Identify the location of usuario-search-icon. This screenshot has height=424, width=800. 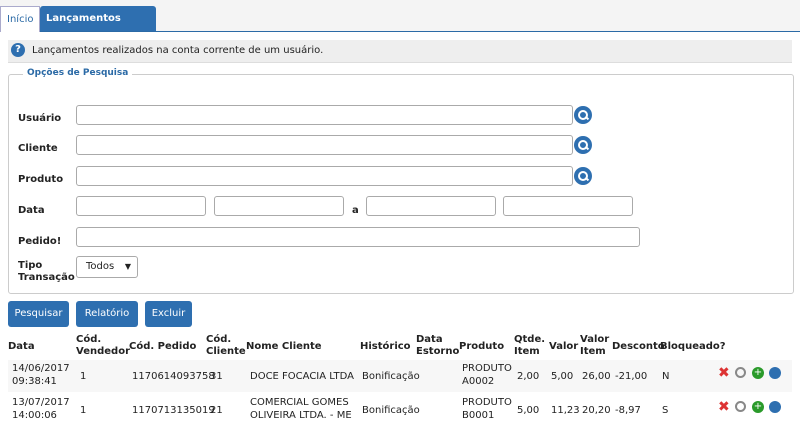
(583, 115).